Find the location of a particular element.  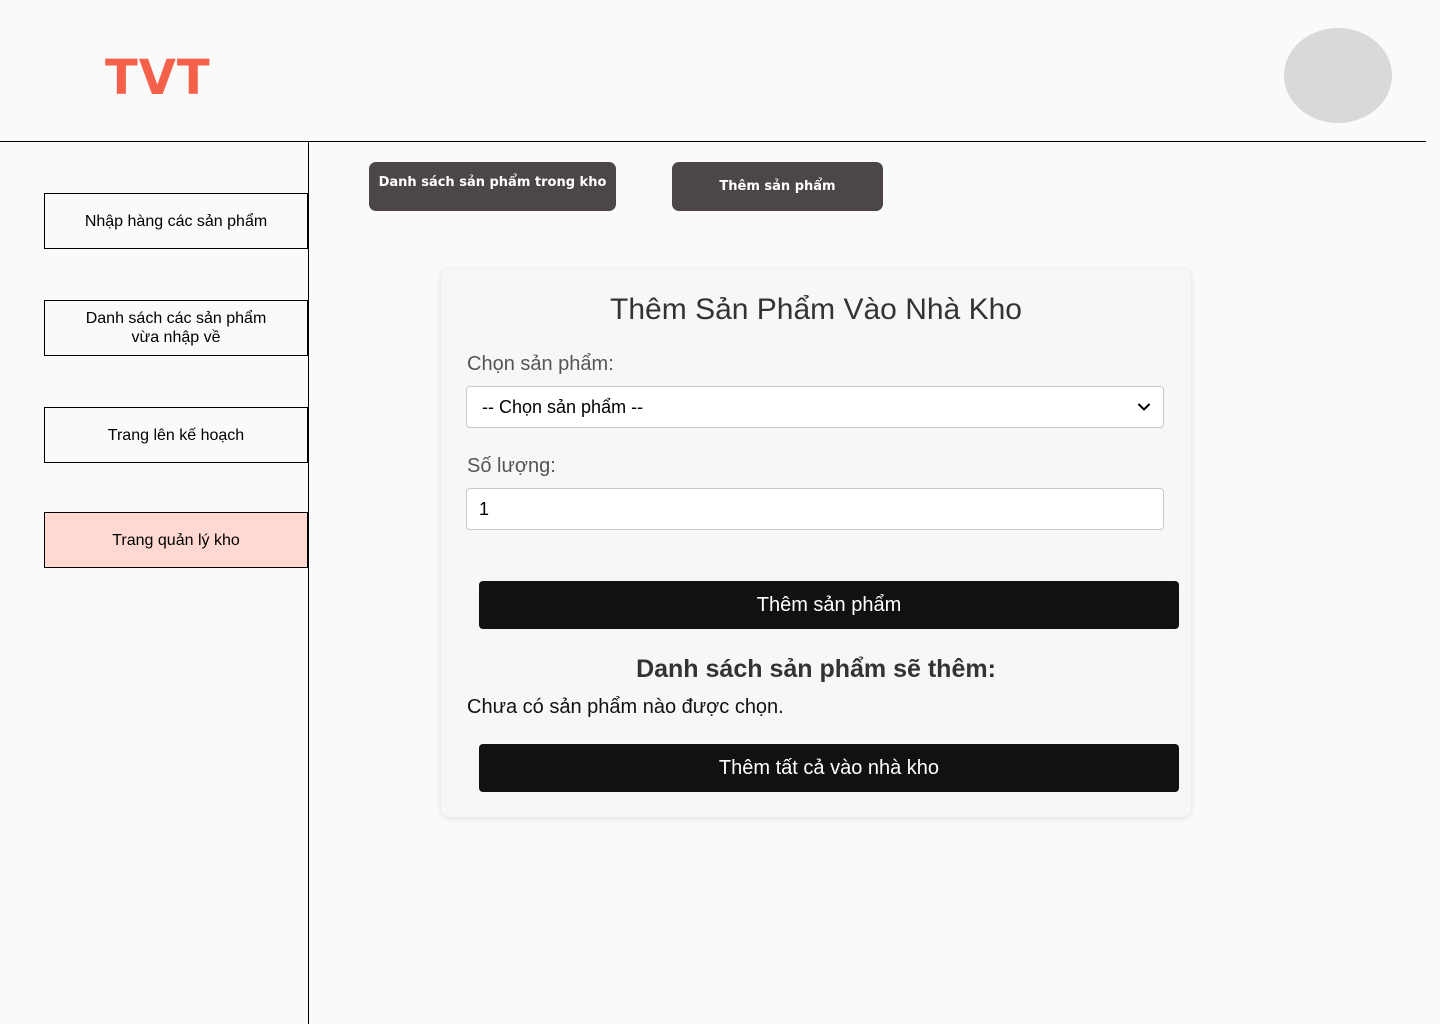

sidebar-item-planning: Trang lên kế hoạch is located at coordinates (176, 435).